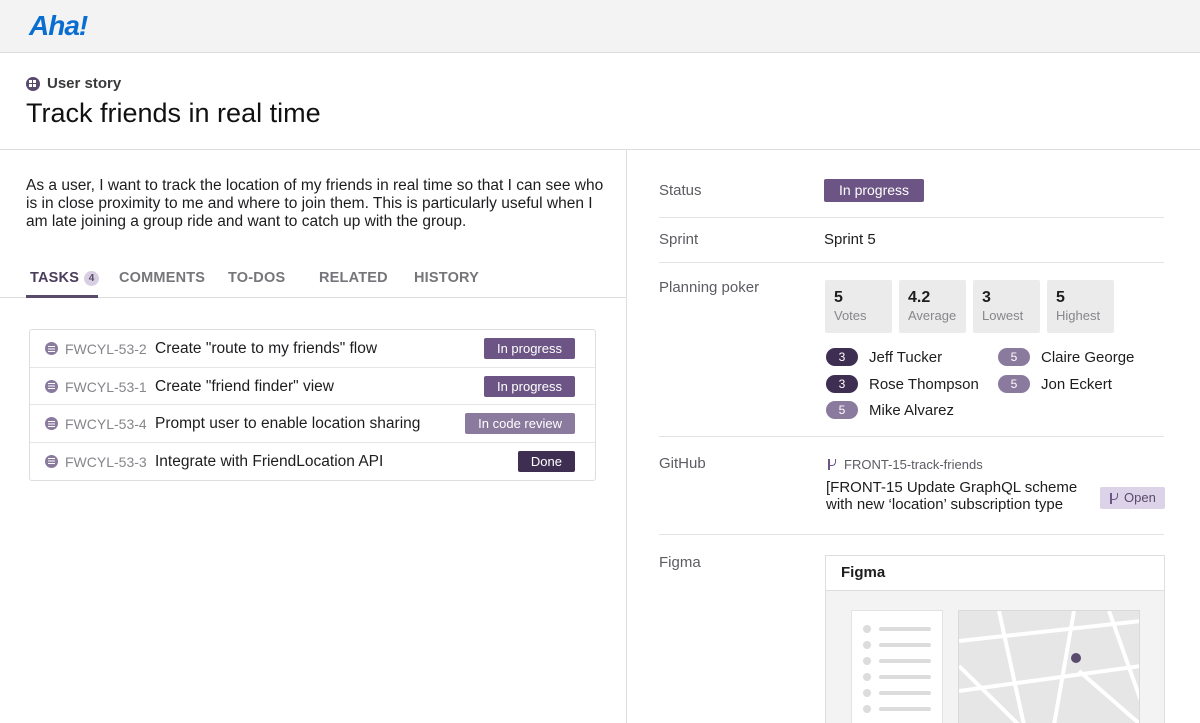  I want to click on github-branch-name: FRONT-15-track-friends, so click(913, 464).